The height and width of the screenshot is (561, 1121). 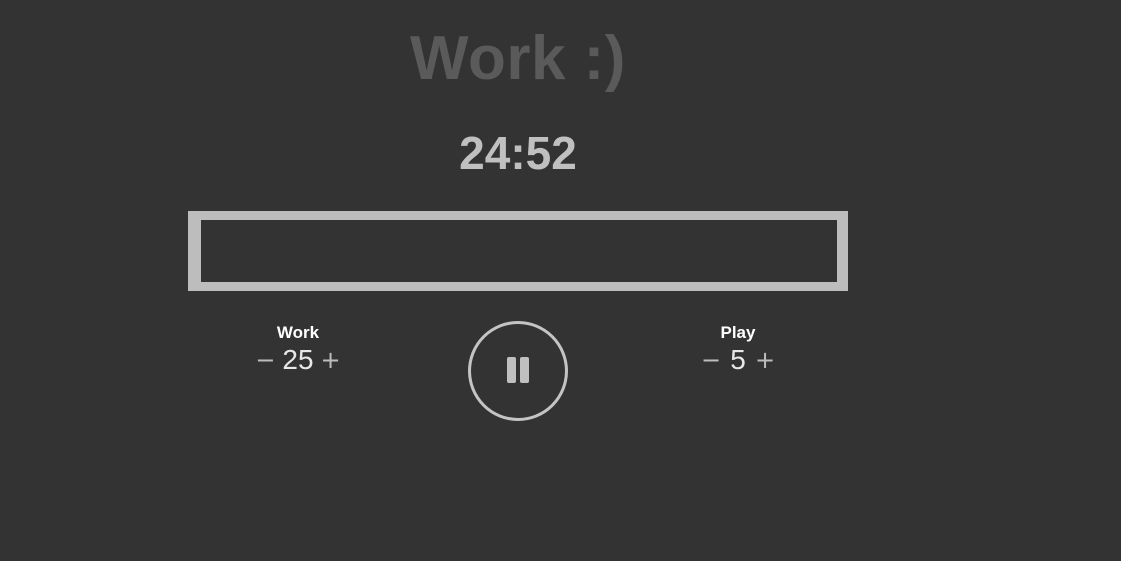 I want to click on pause-bar-right, so click(x=524, y=370).